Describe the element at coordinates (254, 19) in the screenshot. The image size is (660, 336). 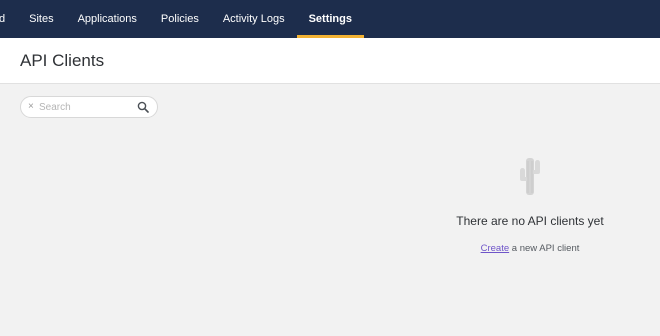
I see `nav-item-activity-logs: Activity Logs` at that location.